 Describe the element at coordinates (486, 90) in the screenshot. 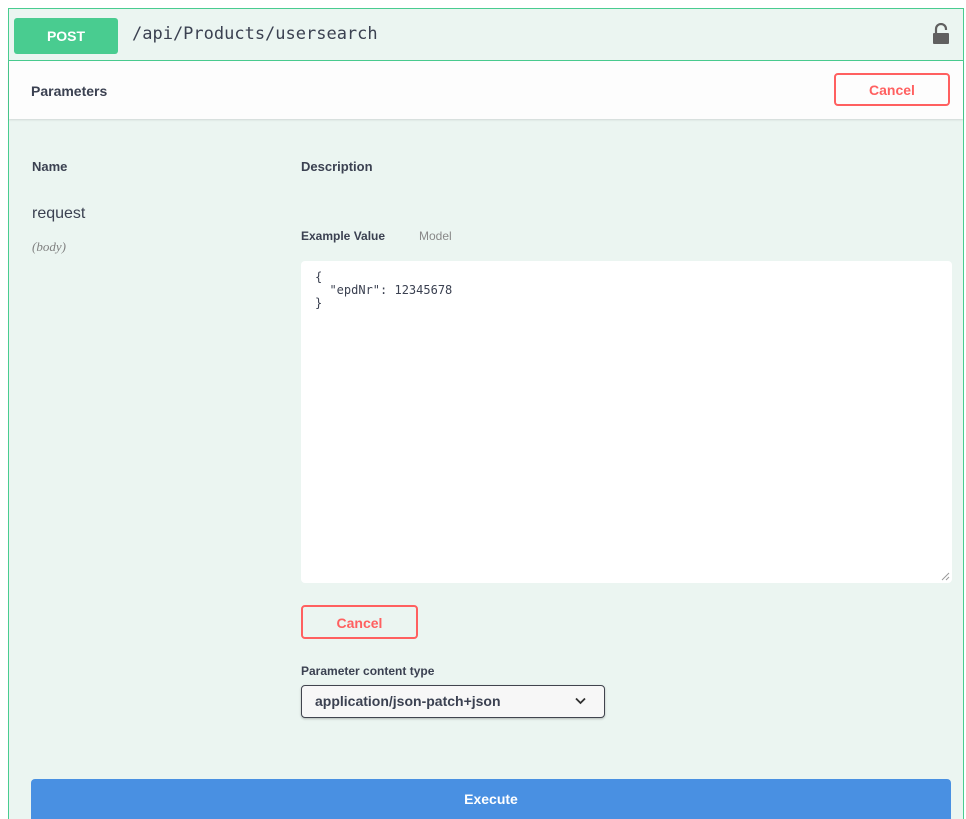

I see `parameters-header: Parameters Cancel` at that location.